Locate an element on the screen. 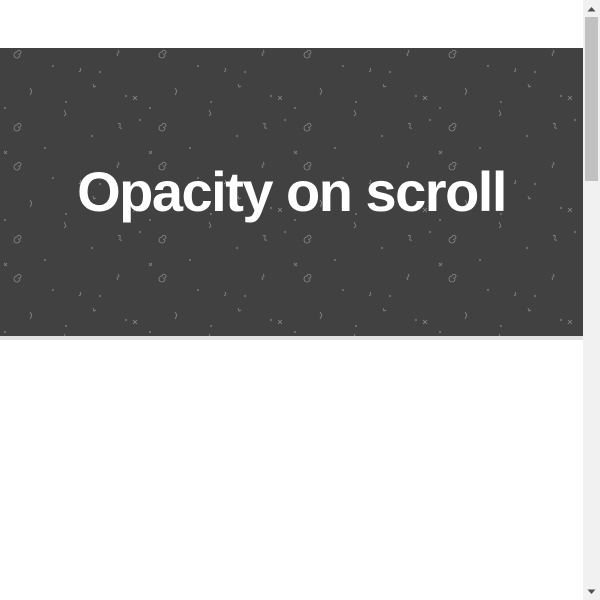  scroll-up-button is located at coordinates (591, 8).